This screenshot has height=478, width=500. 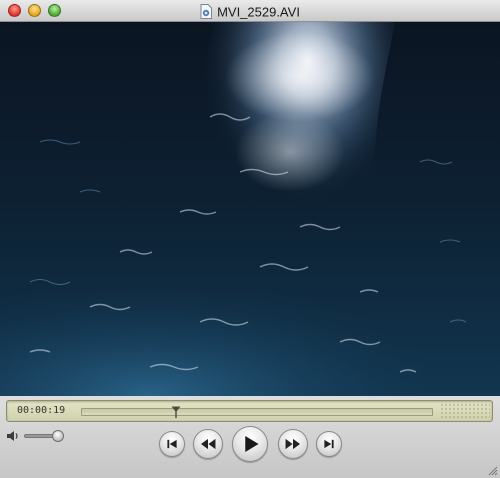 I want to click on movie-file-icon, so click(x=206, y=12).